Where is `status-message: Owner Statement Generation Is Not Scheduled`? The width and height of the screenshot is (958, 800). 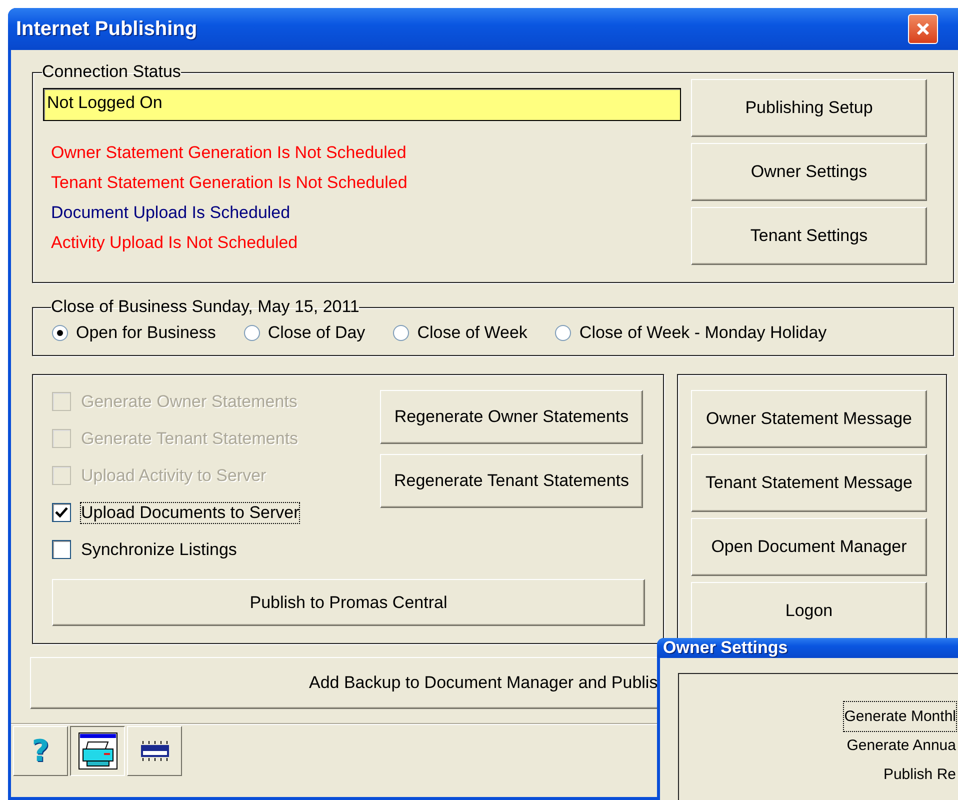 status-message: Owner Statement Generation Is Not Scheduled is located at coordinates (229, 153).